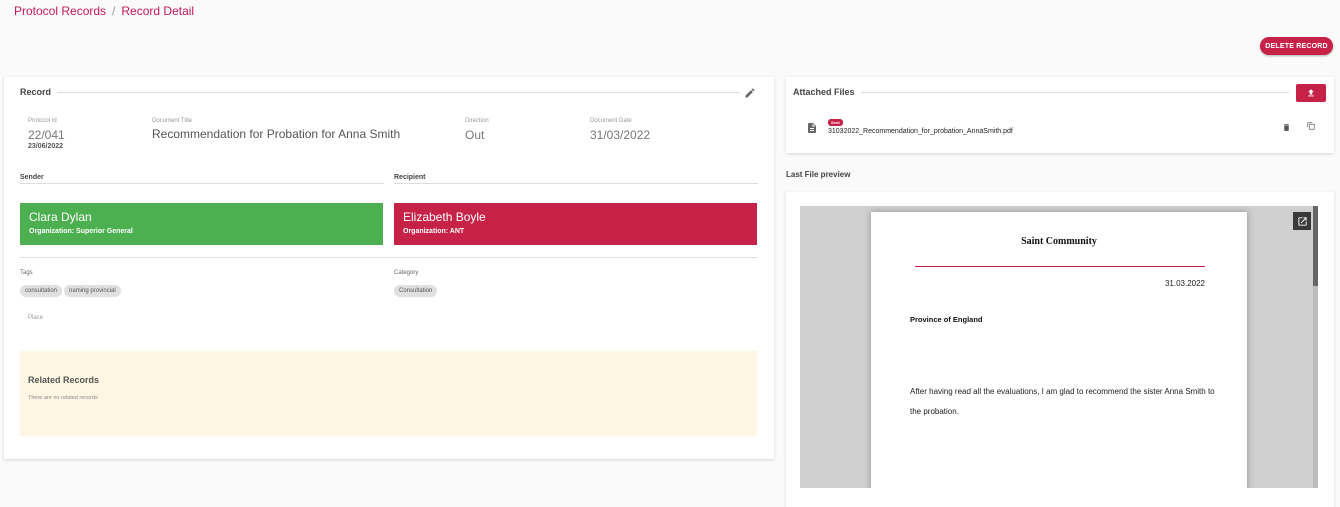 Image resolution: width=1340 pixels, height=507 pixels. I want to click on recipient-heading: Recipient, so click(410, 177).